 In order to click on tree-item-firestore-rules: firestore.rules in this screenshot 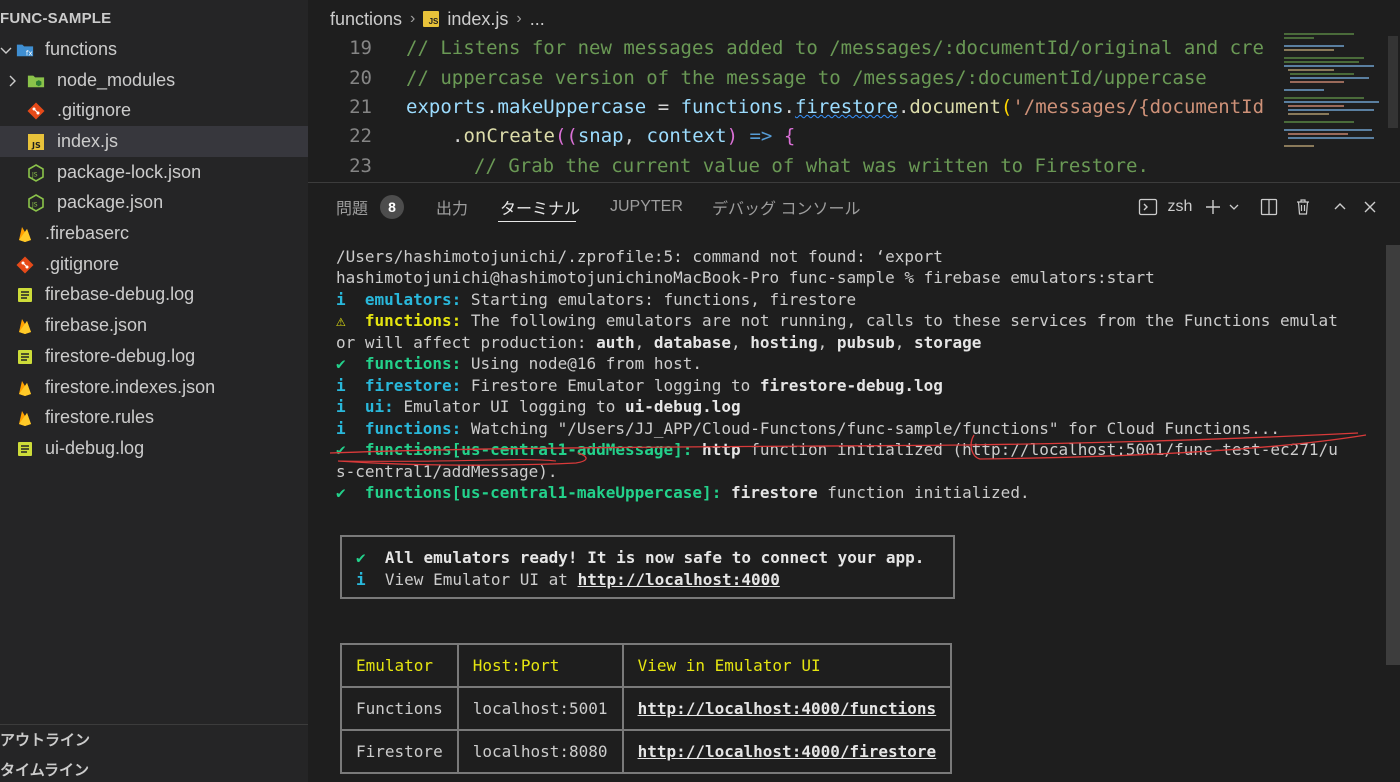, I will do `click(154, 417)`.